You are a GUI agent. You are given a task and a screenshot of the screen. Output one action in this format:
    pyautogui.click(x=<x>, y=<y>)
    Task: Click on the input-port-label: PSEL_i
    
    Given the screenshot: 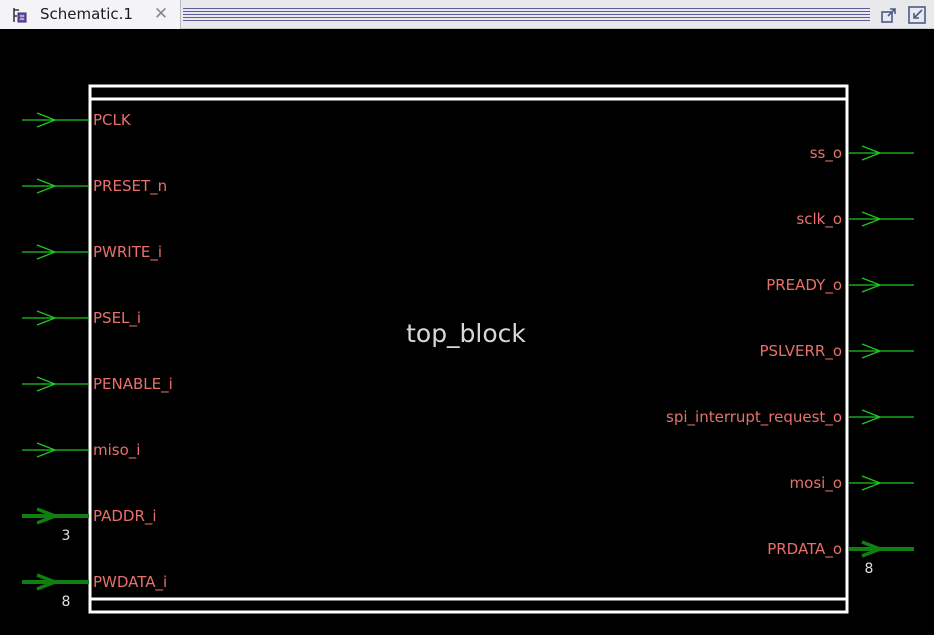 What is the action you would take?
    pyautogui.click(x=117, y=318)
    